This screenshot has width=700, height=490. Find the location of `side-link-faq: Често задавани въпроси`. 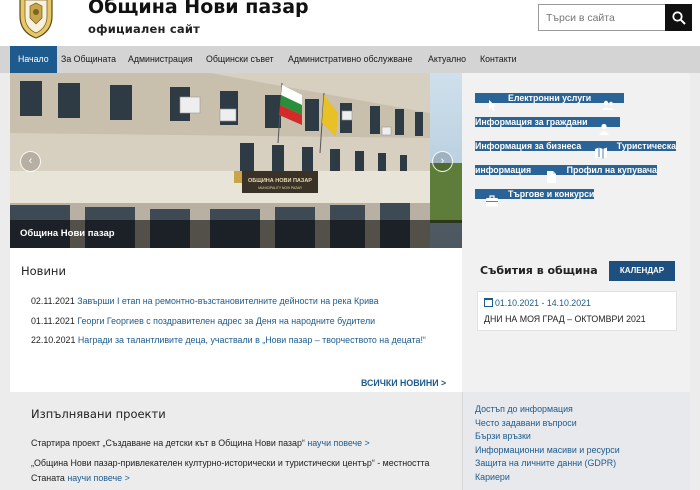

side-link-faq: Често задавани въпроси is located at coordinates (526, 423).